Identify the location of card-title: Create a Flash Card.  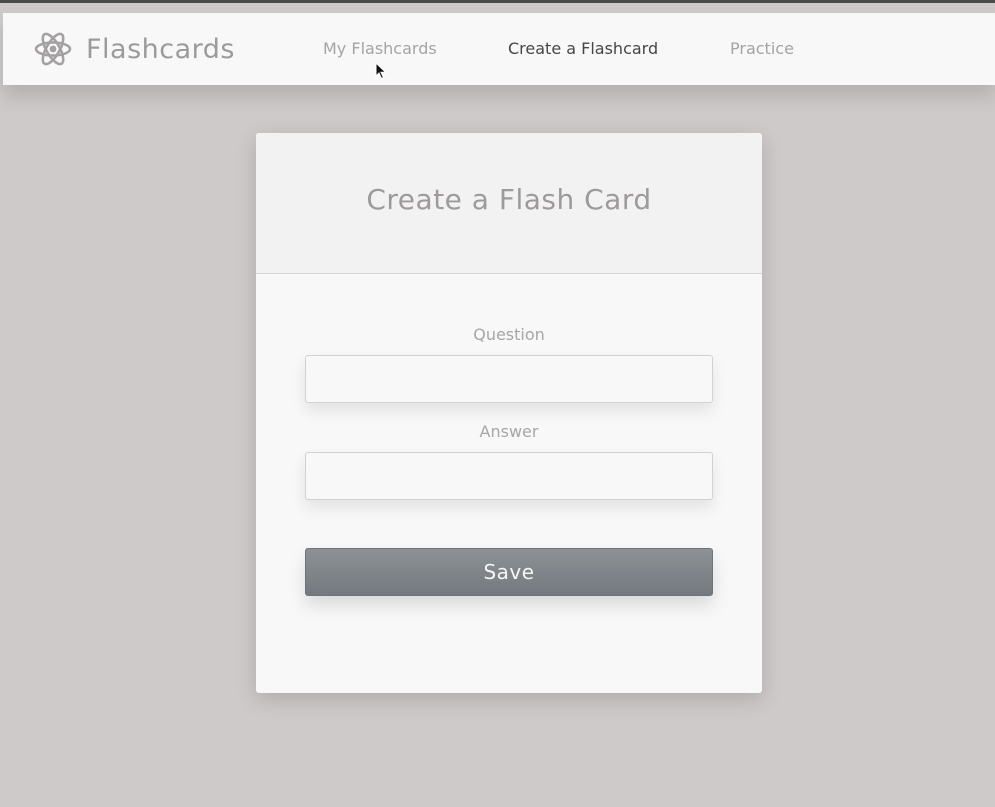
(509, 199).